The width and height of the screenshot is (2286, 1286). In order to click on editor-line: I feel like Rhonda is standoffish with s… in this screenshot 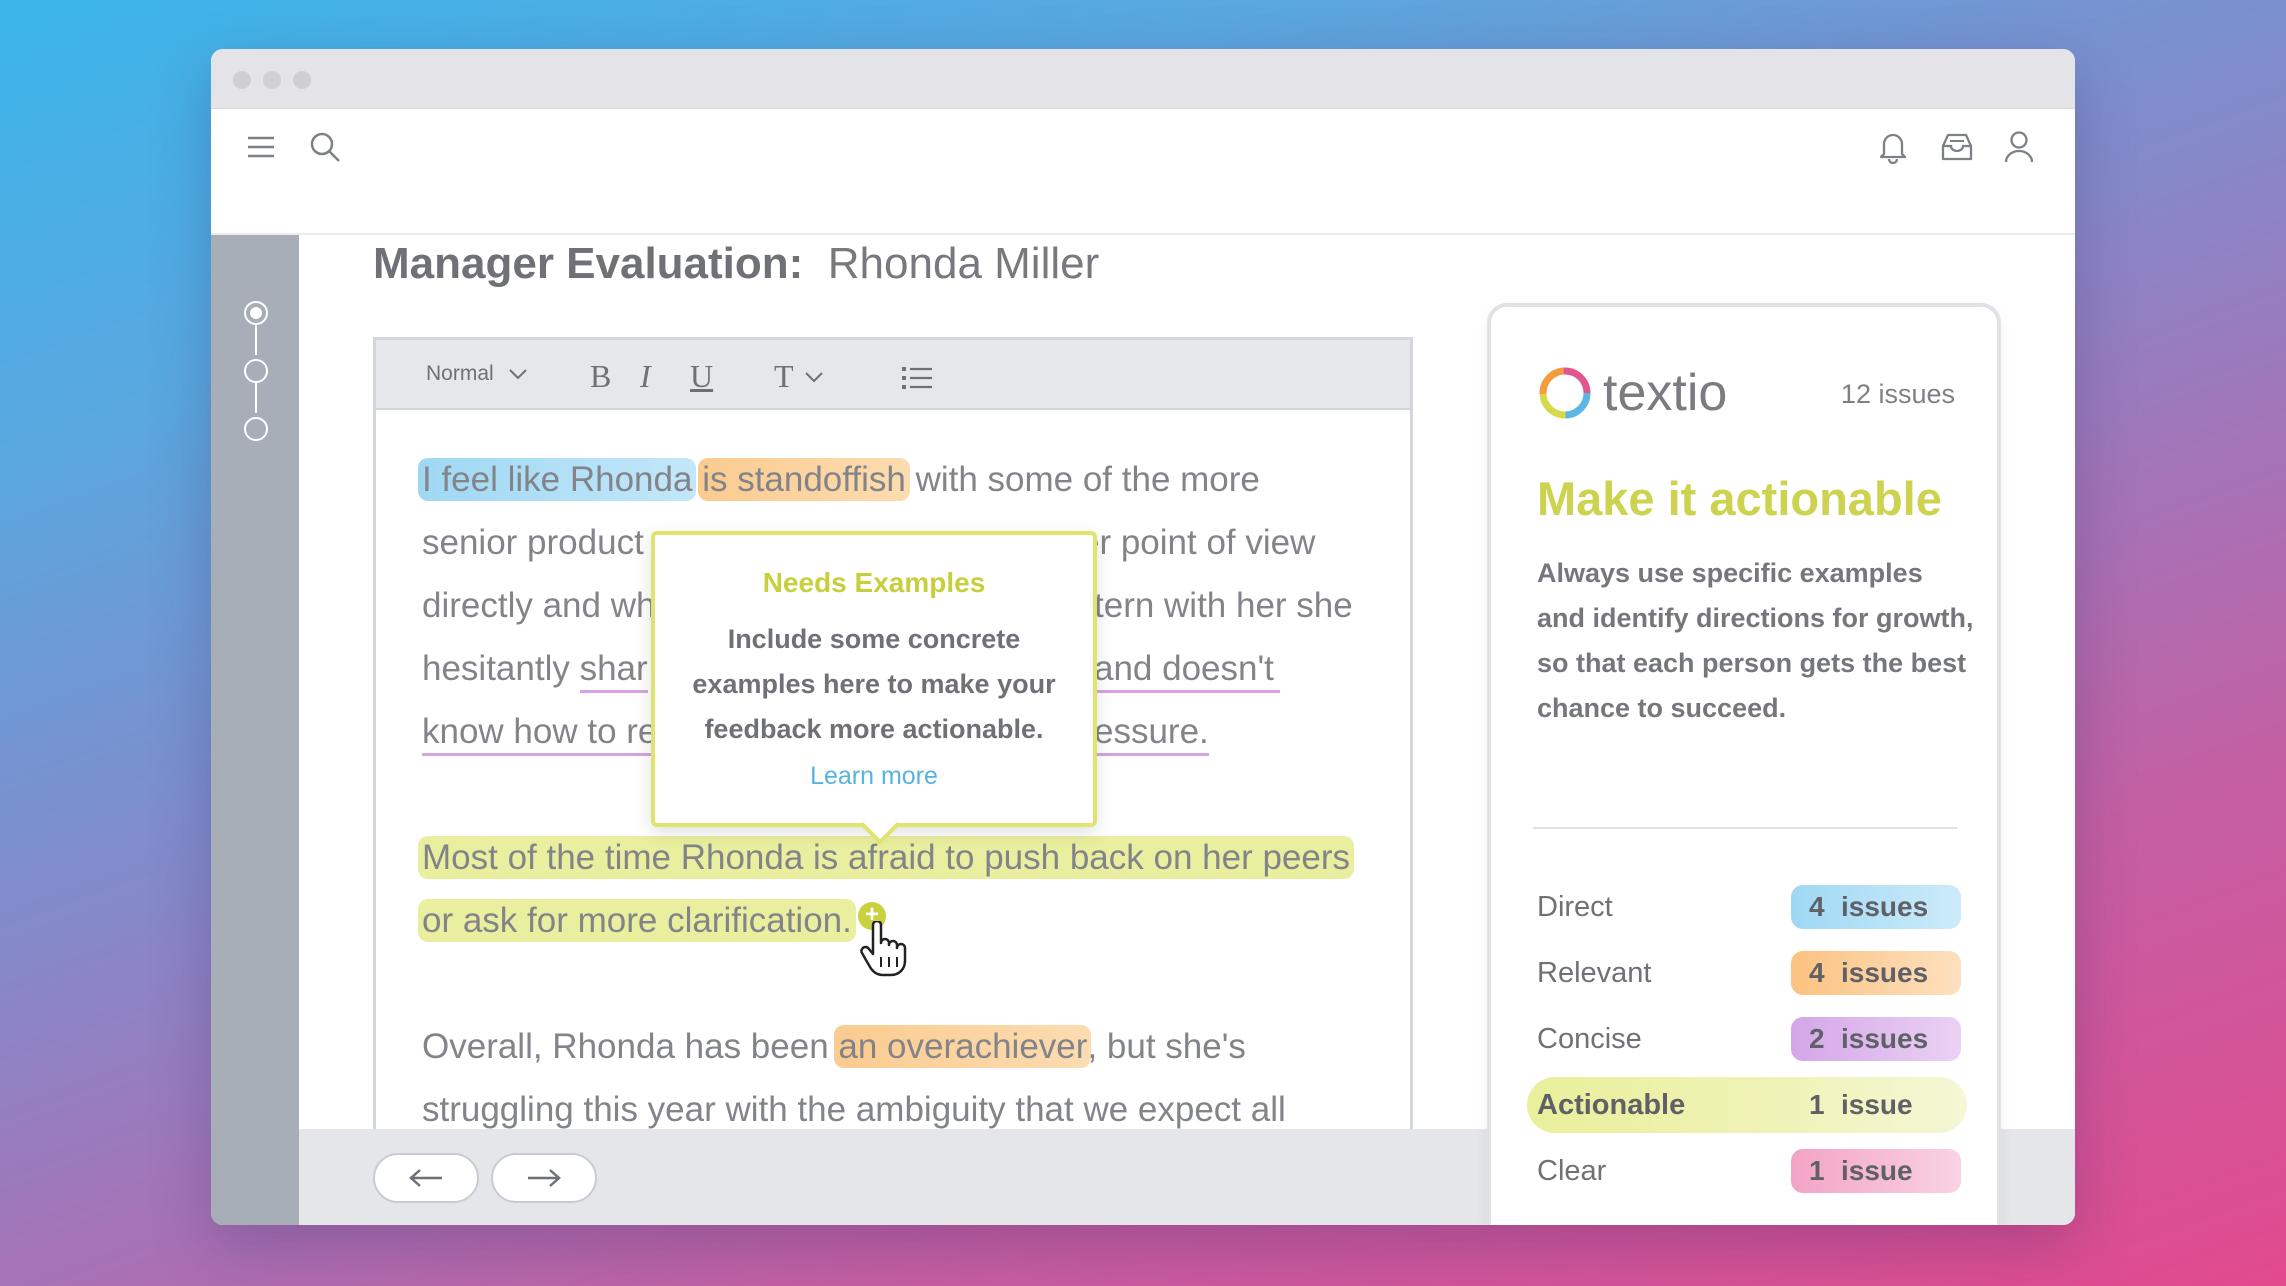, I will do `click(839, 480)`.